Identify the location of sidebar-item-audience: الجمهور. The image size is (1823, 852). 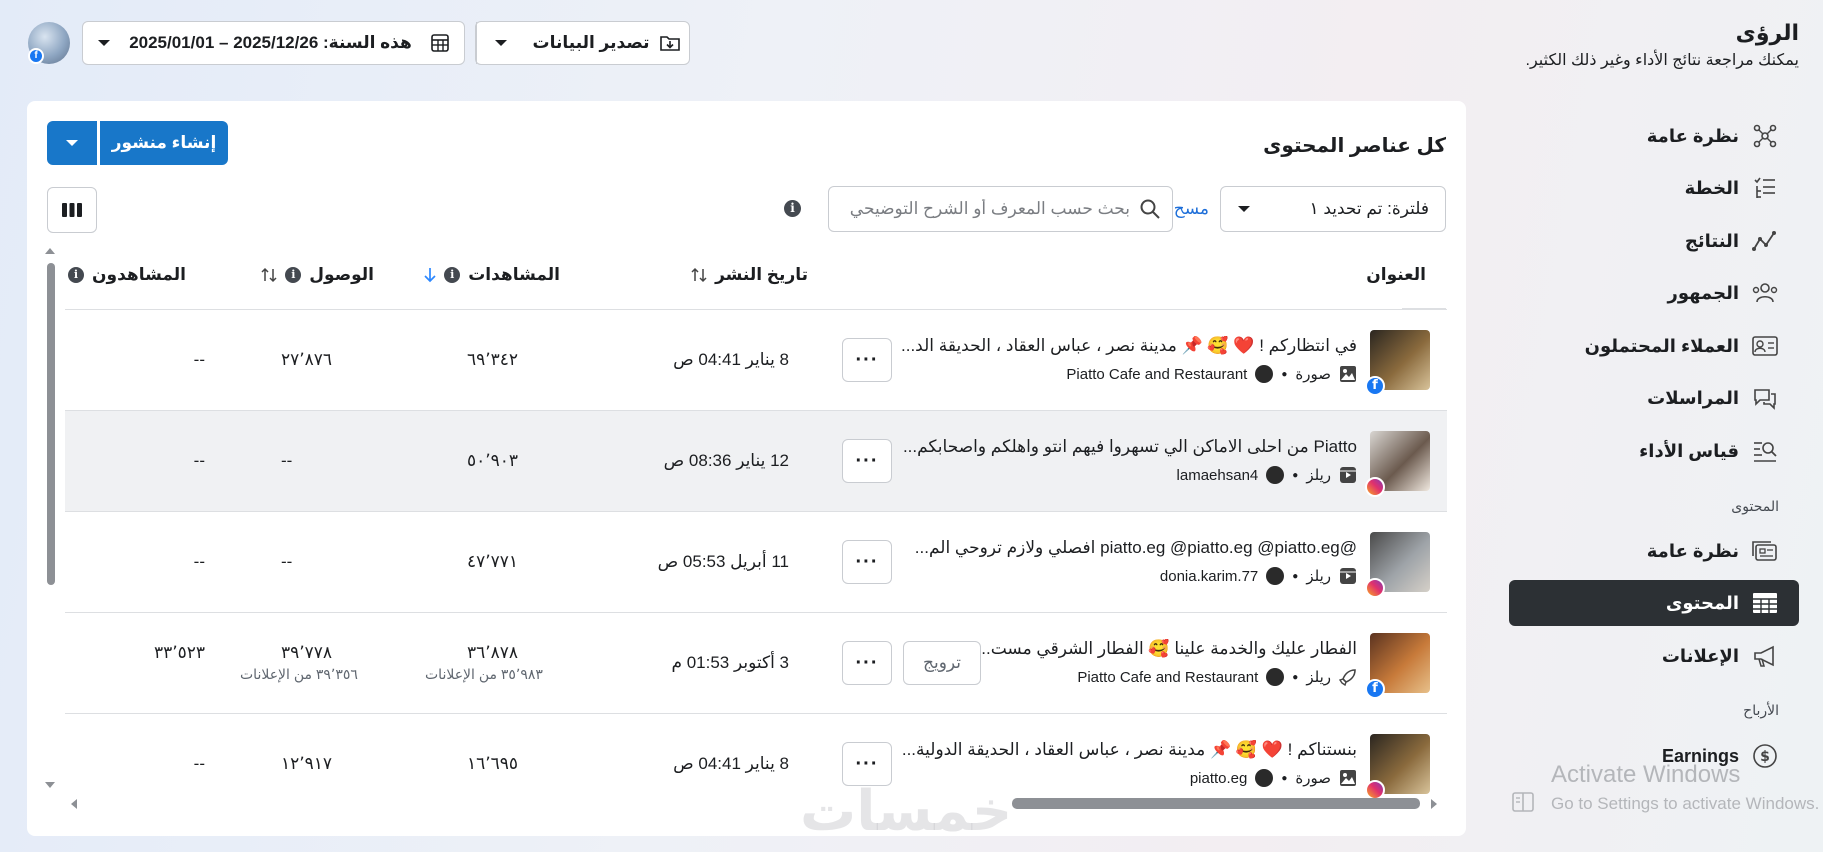
(1654, 293).